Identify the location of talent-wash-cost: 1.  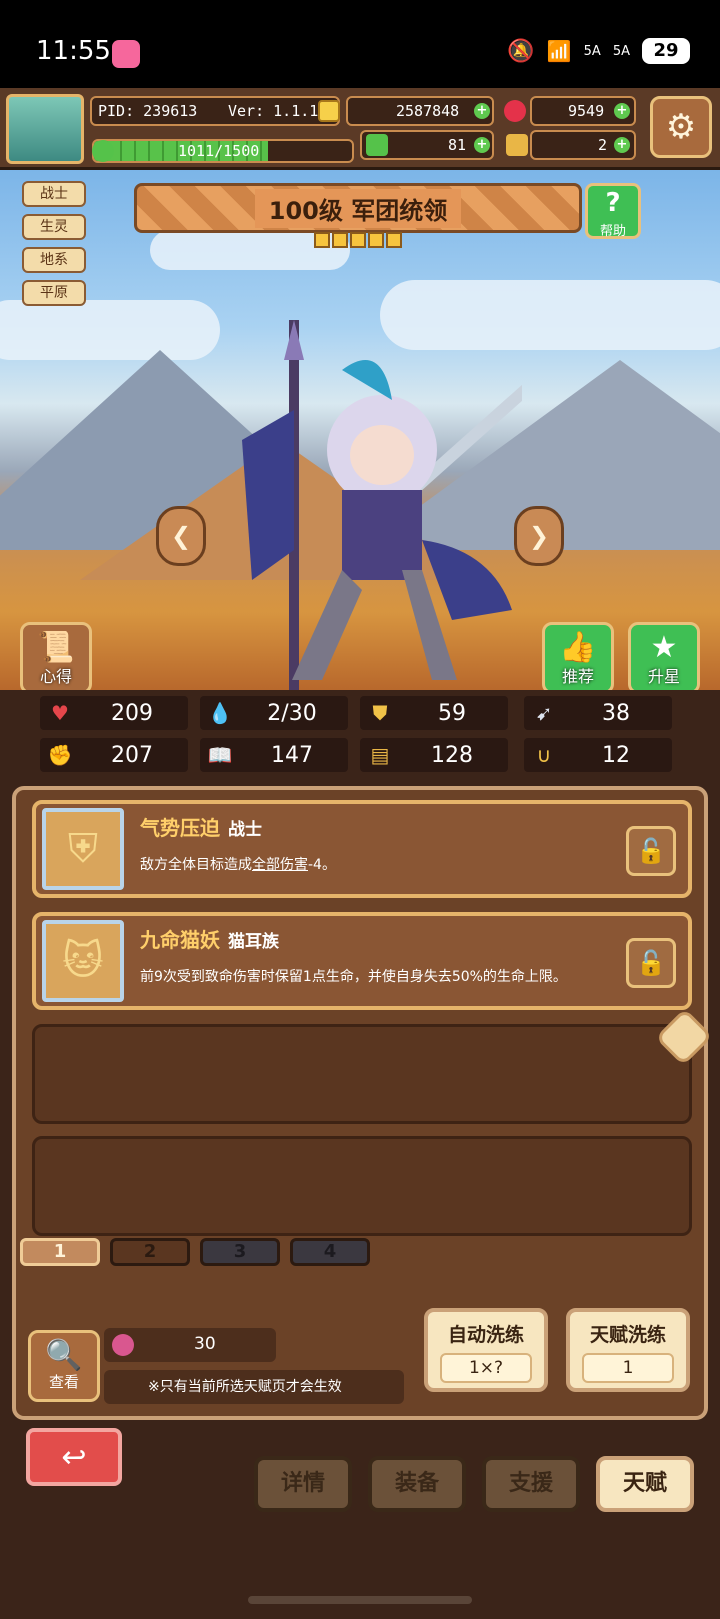
(628, 1368).